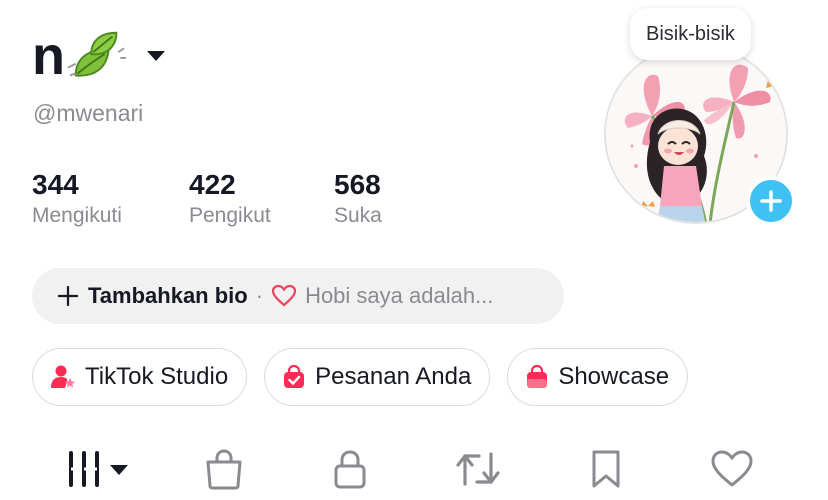 The height and width of the screenshot is (500, 828). I want to click on bookmark-icon, so click(606, 469).